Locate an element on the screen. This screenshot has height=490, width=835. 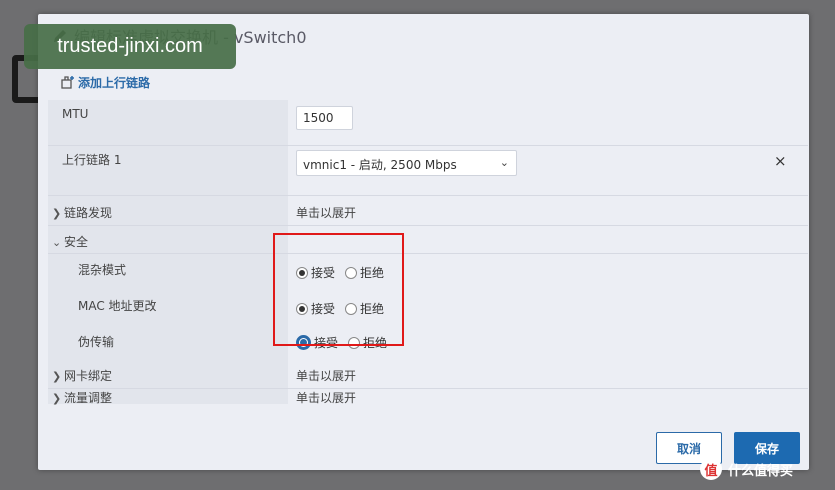
remove-uplink-button: × is located at coordinates (780, 161).